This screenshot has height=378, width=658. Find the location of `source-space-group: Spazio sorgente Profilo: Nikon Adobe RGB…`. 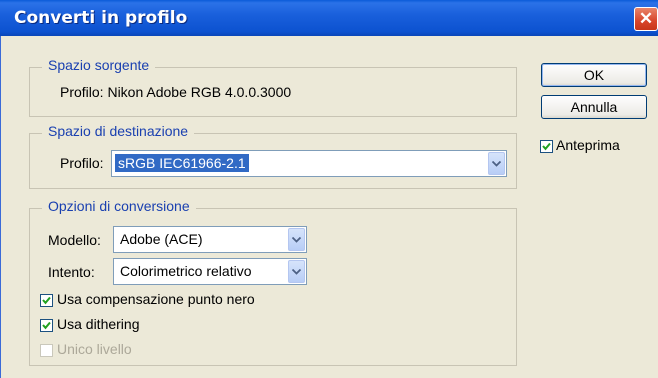

source-space-group: Spazio sorgente Profilo: Nikon Adobe RGB… is located at coordinates (273, 87).